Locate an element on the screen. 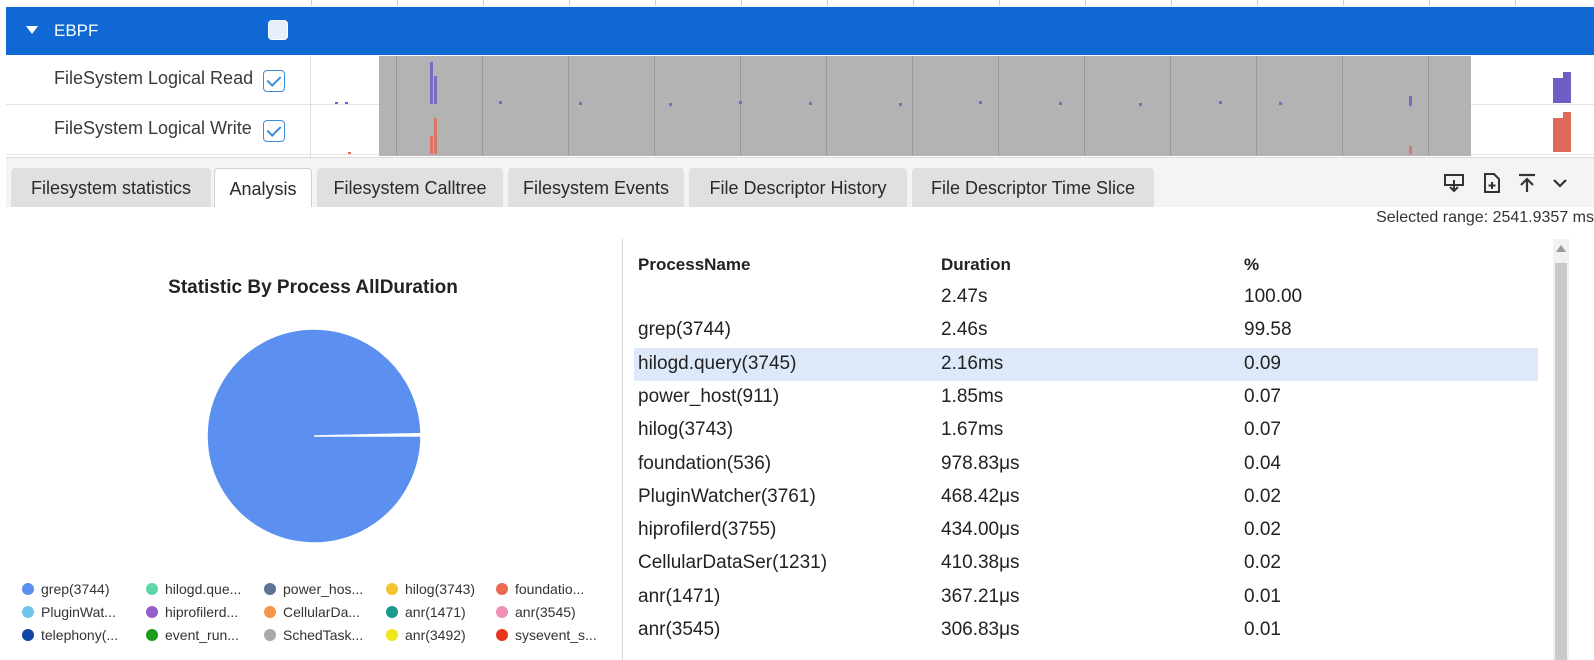  tab-analysis: Analysis is located at coordinates (263, 188).